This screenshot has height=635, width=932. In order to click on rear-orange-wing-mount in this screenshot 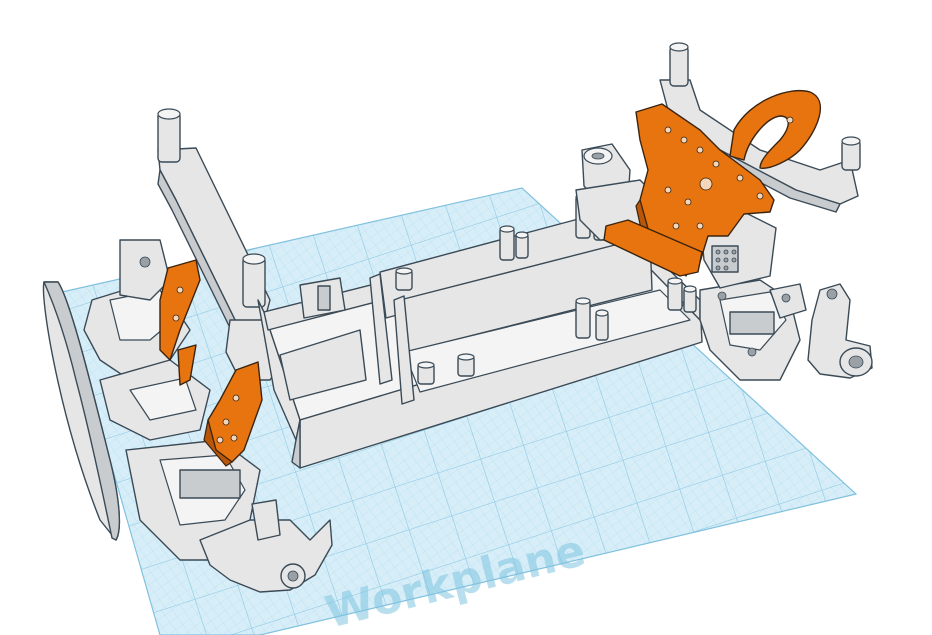, I will do `click(775, 129)`.